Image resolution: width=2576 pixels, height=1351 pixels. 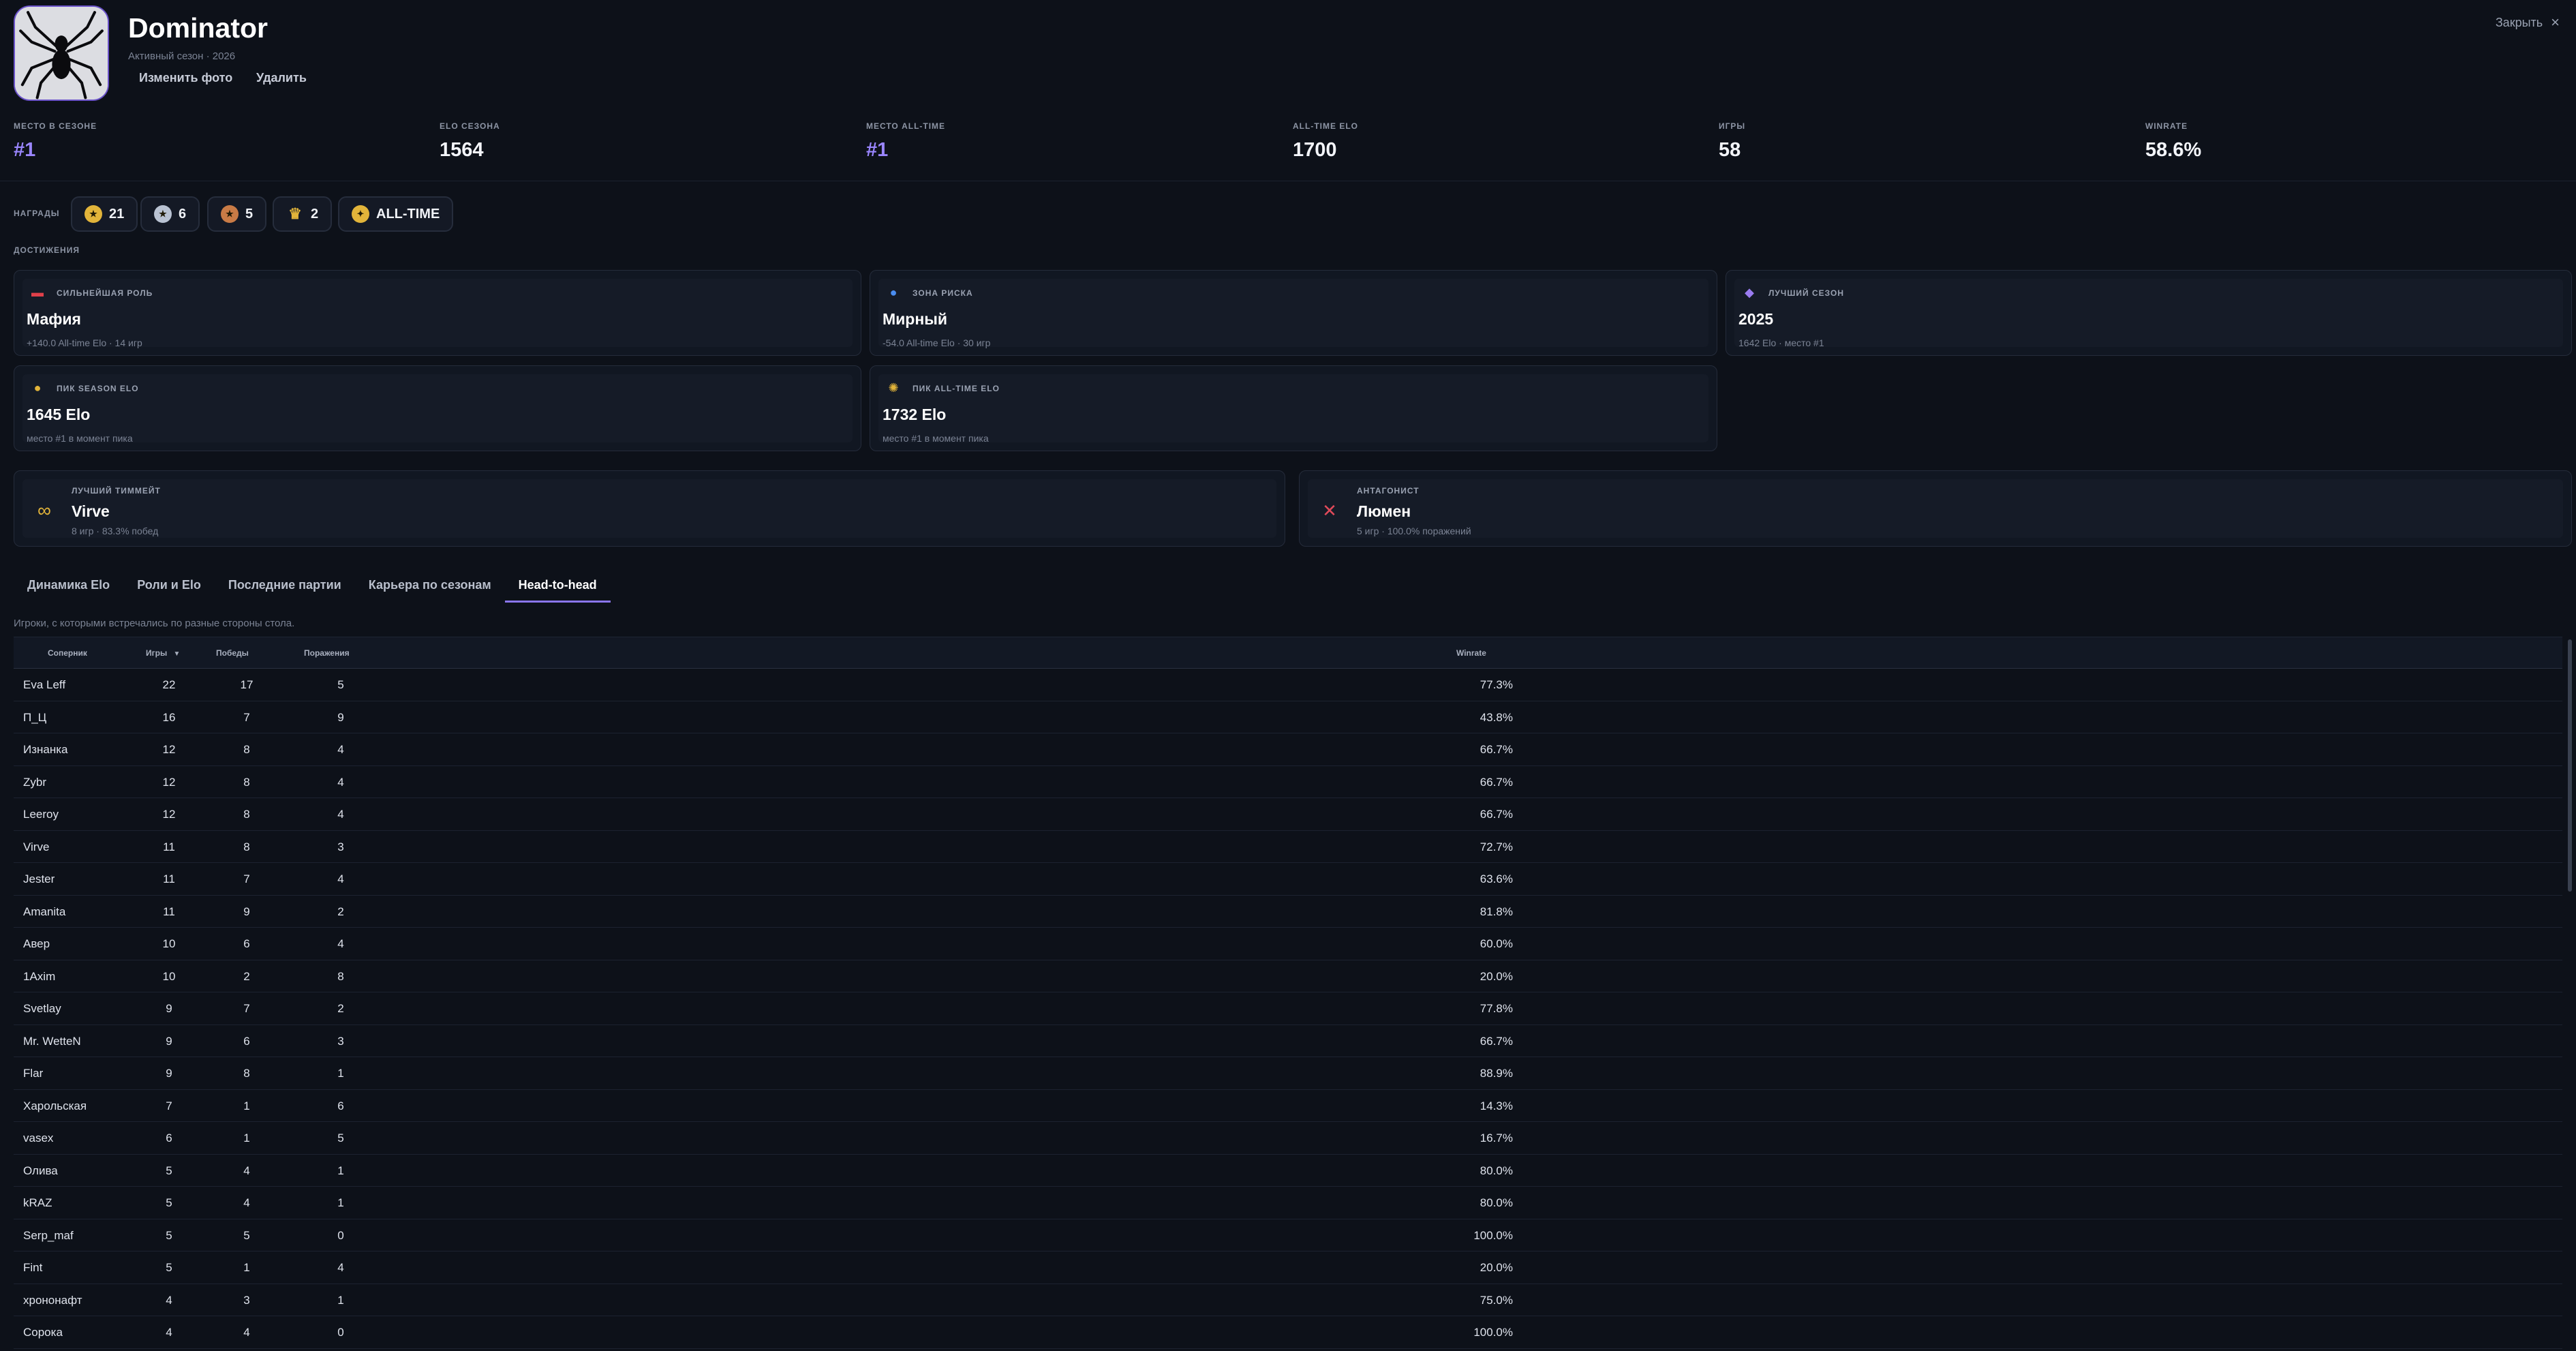 I want to click on col-opponent-header: Соперник, so click(x=67, y=653).